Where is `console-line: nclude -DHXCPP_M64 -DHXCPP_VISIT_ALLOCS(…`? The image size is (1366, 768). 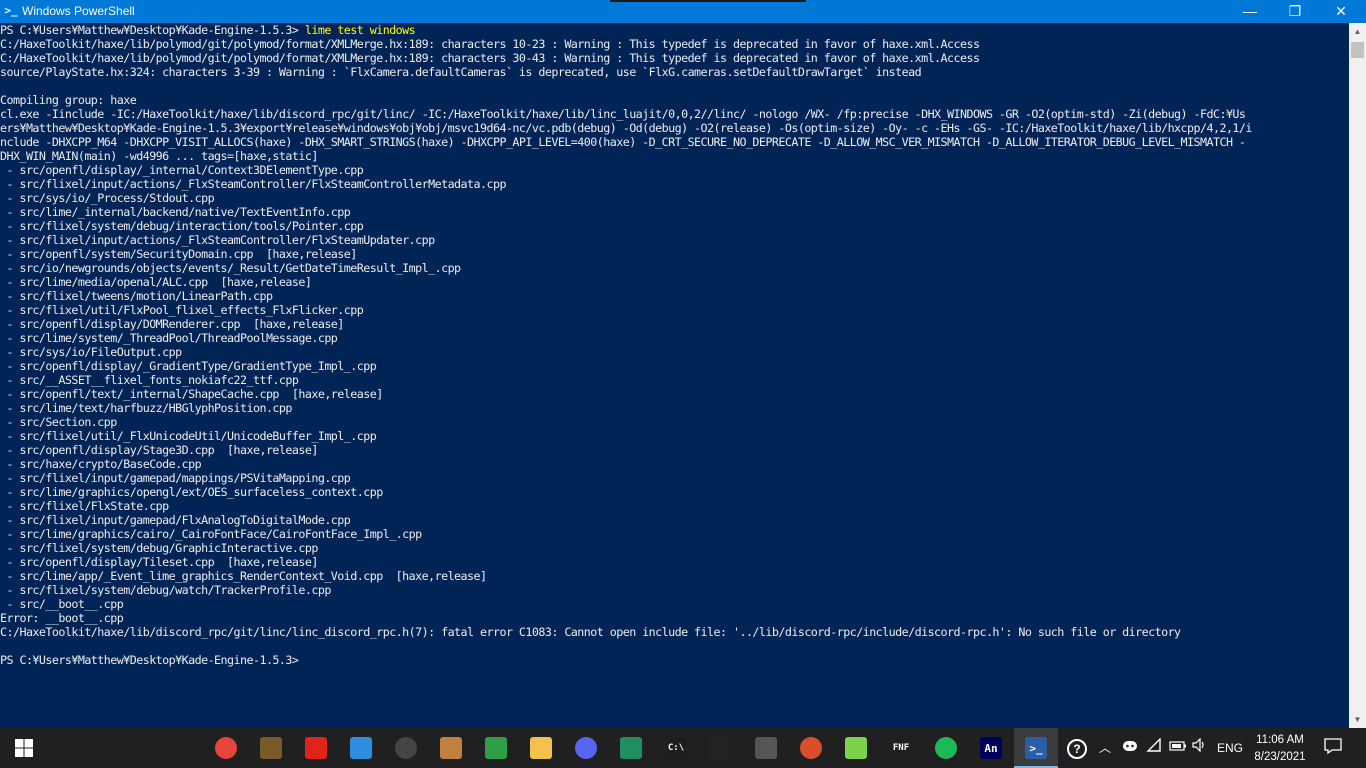 console-line: nclude -DHXCPP_M64 -DHXCPP_VISIT_ALLOCS(… is located at coordinates (623, 142).